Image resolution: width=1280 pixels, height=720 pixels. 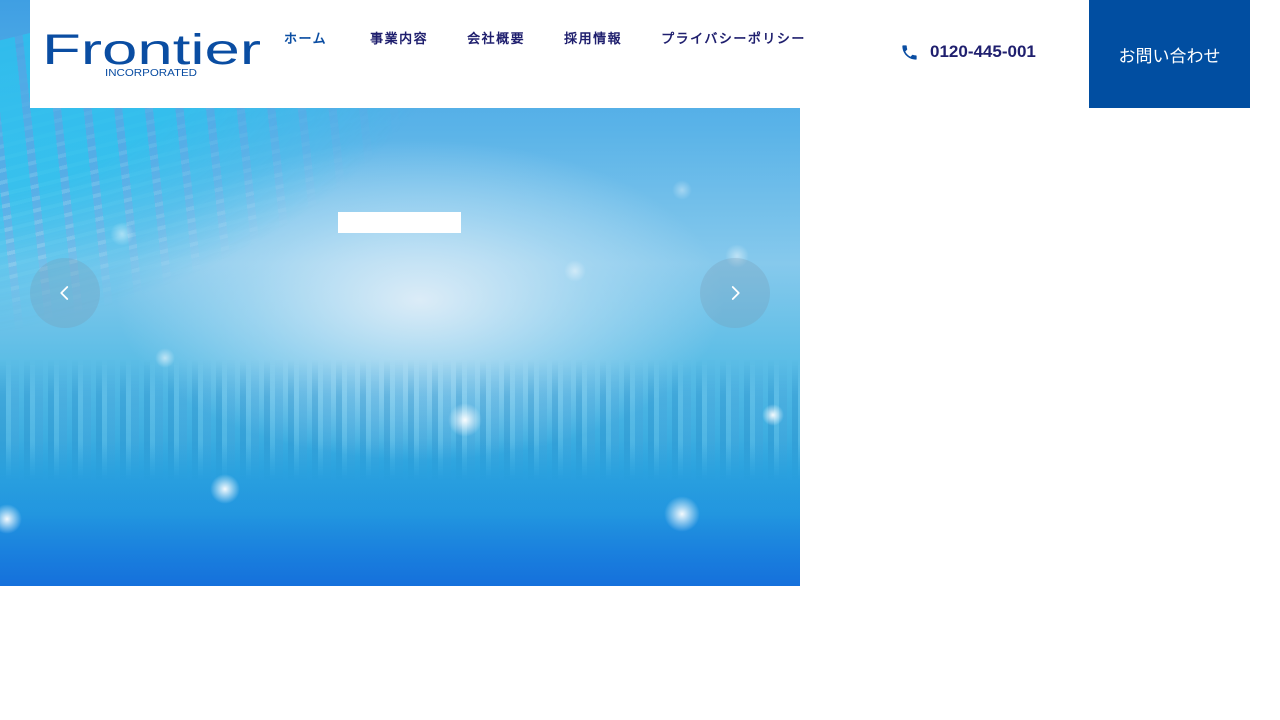 I want to click on slider-next-button, so click(x=735, y=293).